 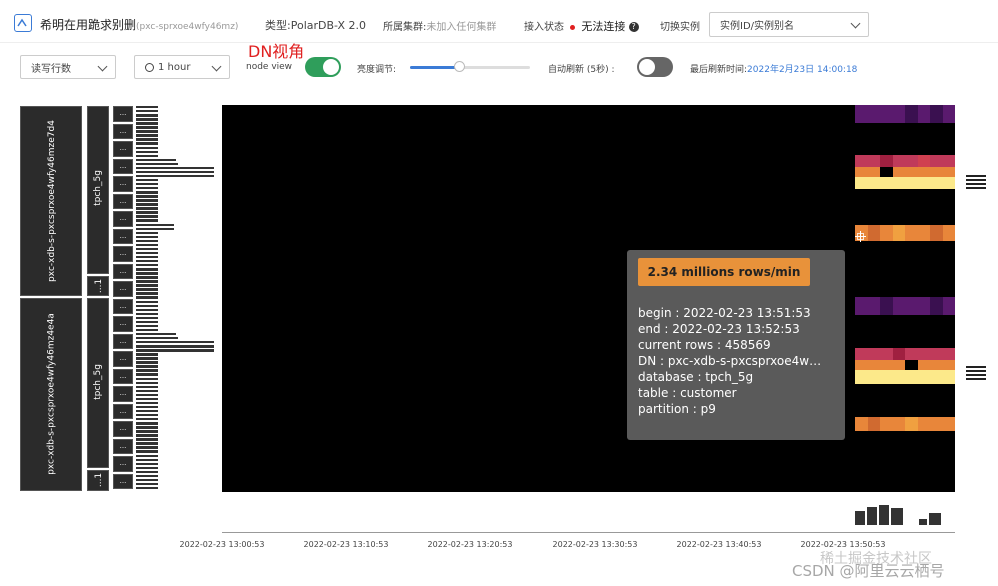 What do you see at coordinates (51, 201) in the screenshot?
I see `dn-node-block: pxc-xdb-s-pxcsprxoe4wfy46mze7d4` at bounding box center [51, 201].